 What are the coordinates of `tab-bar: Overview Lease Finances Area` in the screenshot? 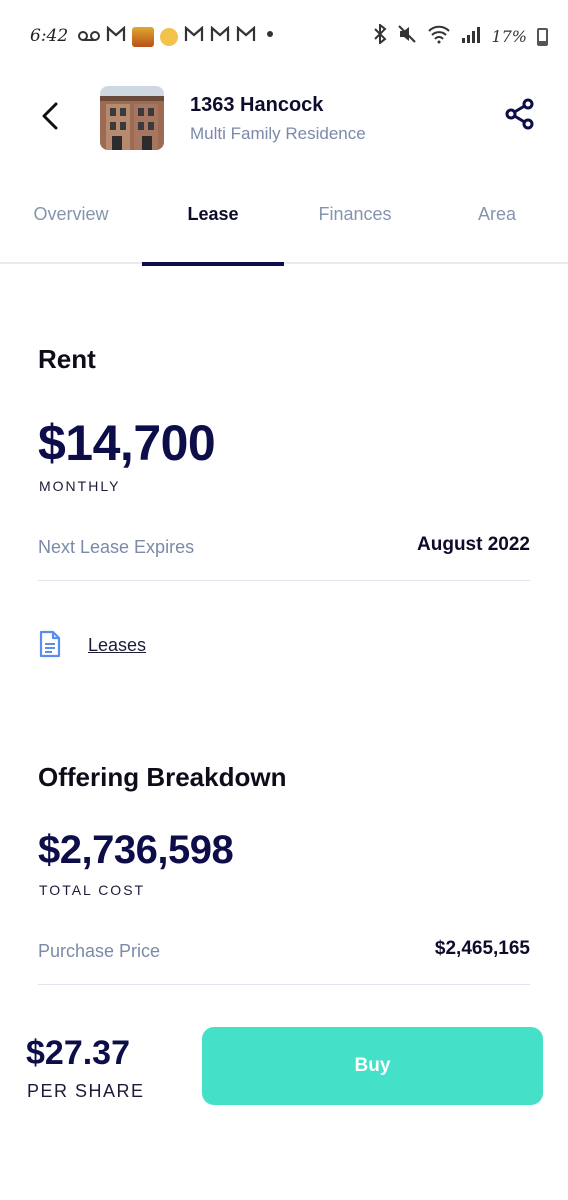 It's located at (284, 226).